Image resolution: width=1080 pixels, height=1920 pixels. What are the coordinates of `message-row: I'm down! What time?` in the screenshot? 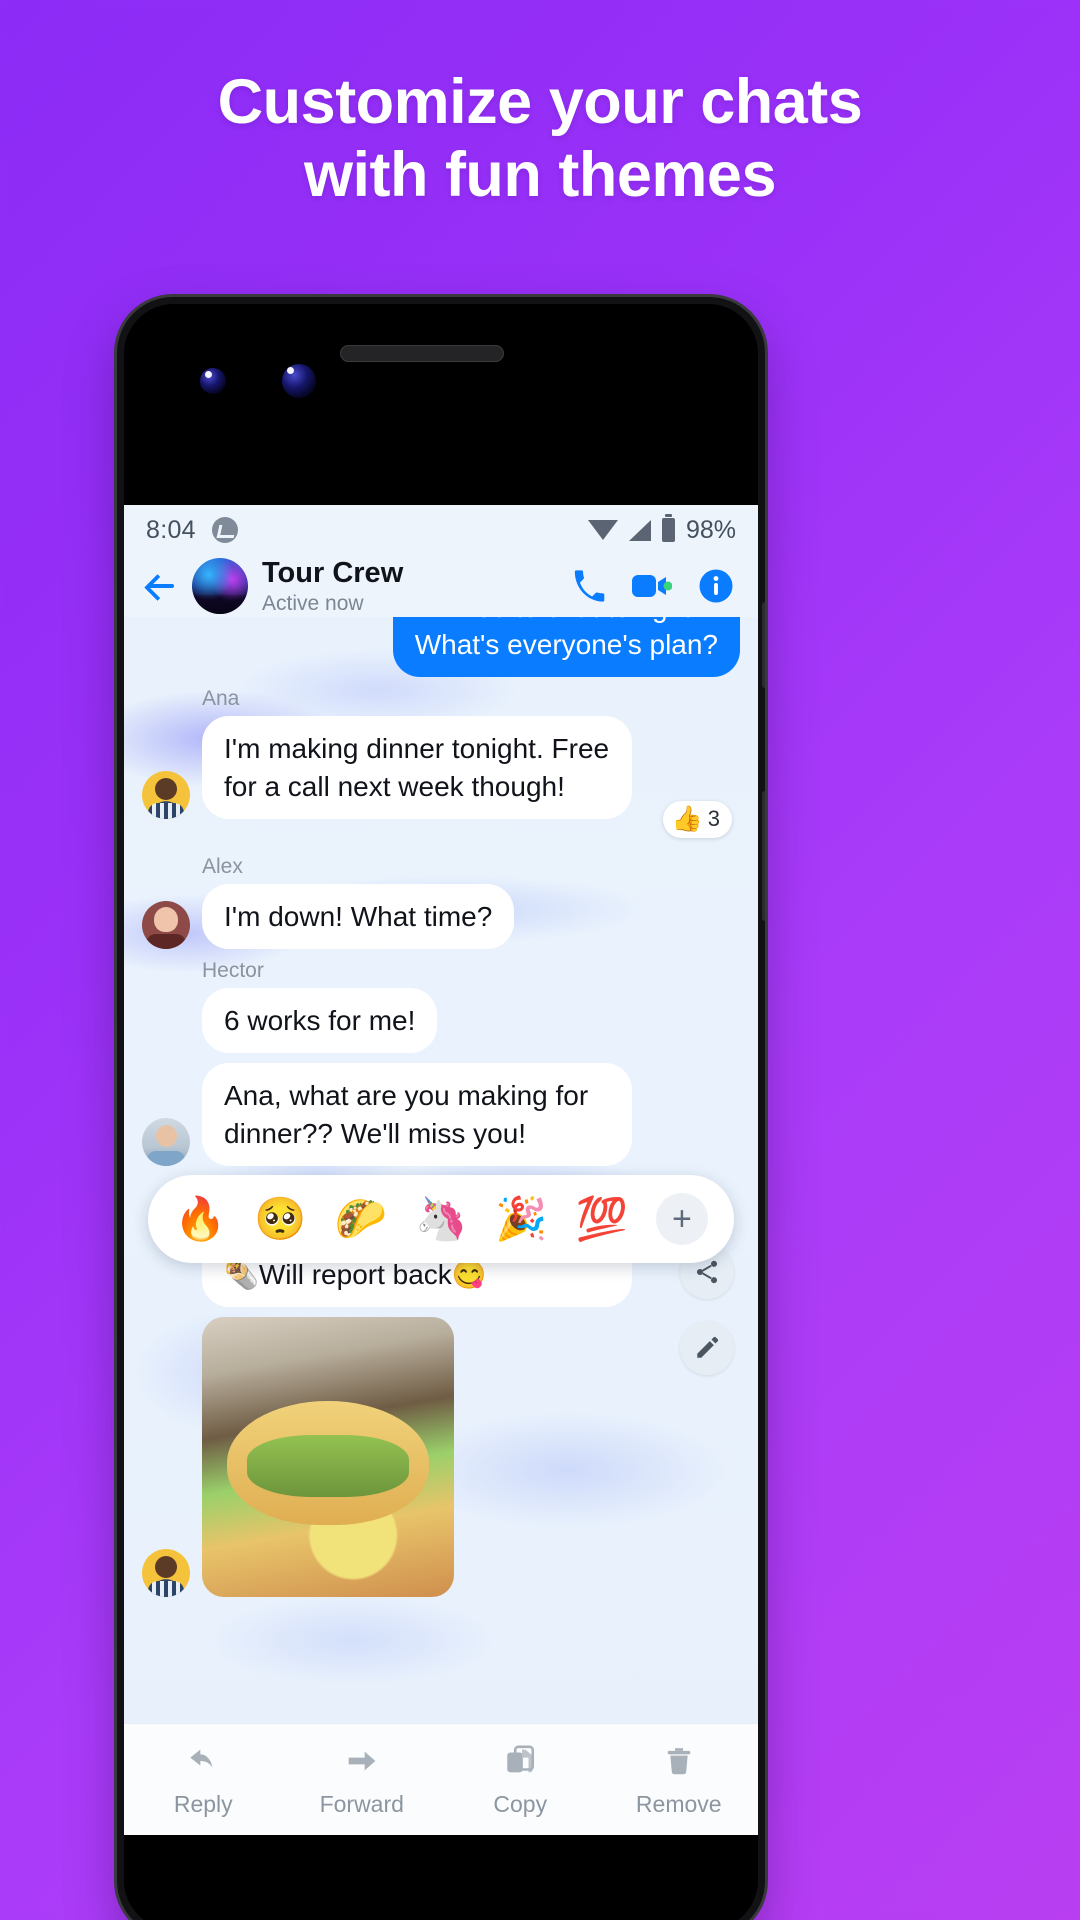 It's located at (441, 916).